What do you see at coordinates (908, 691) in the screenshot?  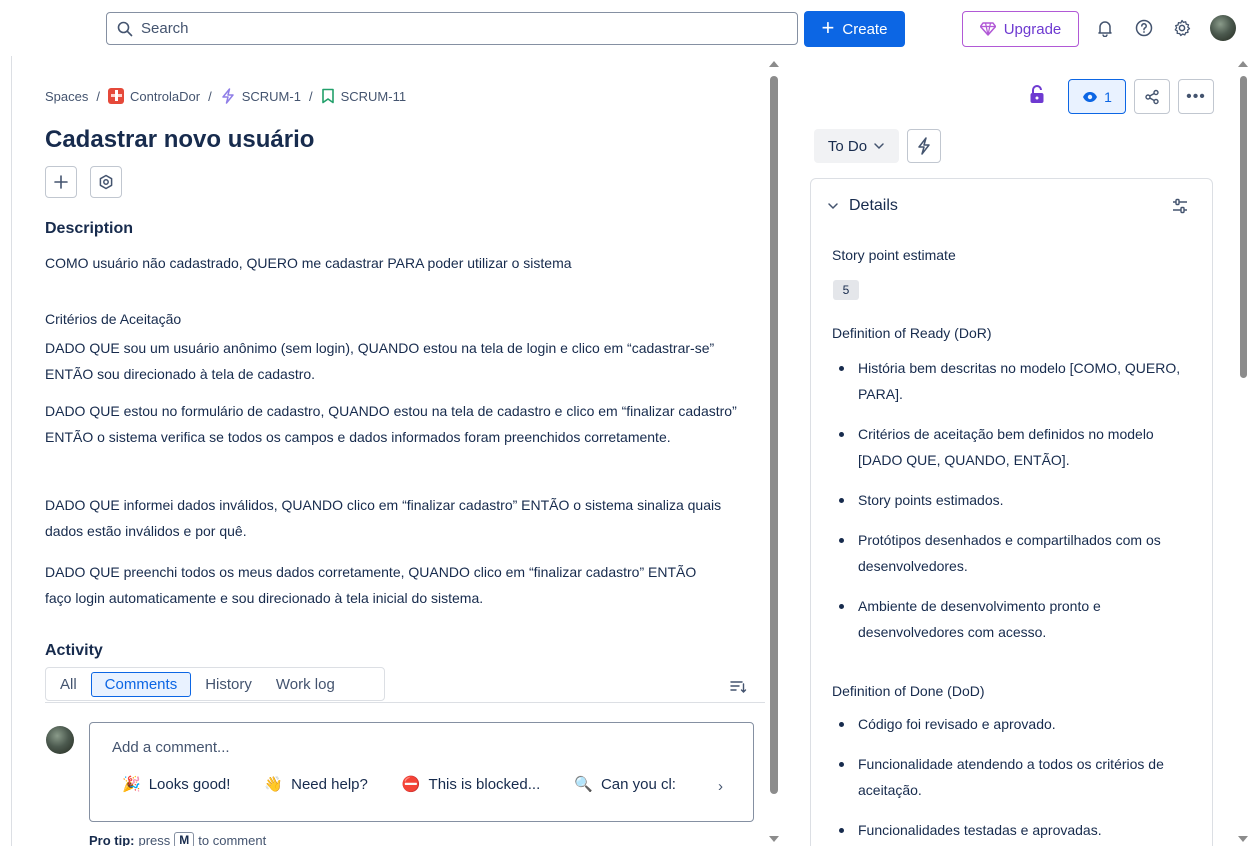 I see `dod-label: Definition of Done (DoD)` at bounding box center [908, 691].